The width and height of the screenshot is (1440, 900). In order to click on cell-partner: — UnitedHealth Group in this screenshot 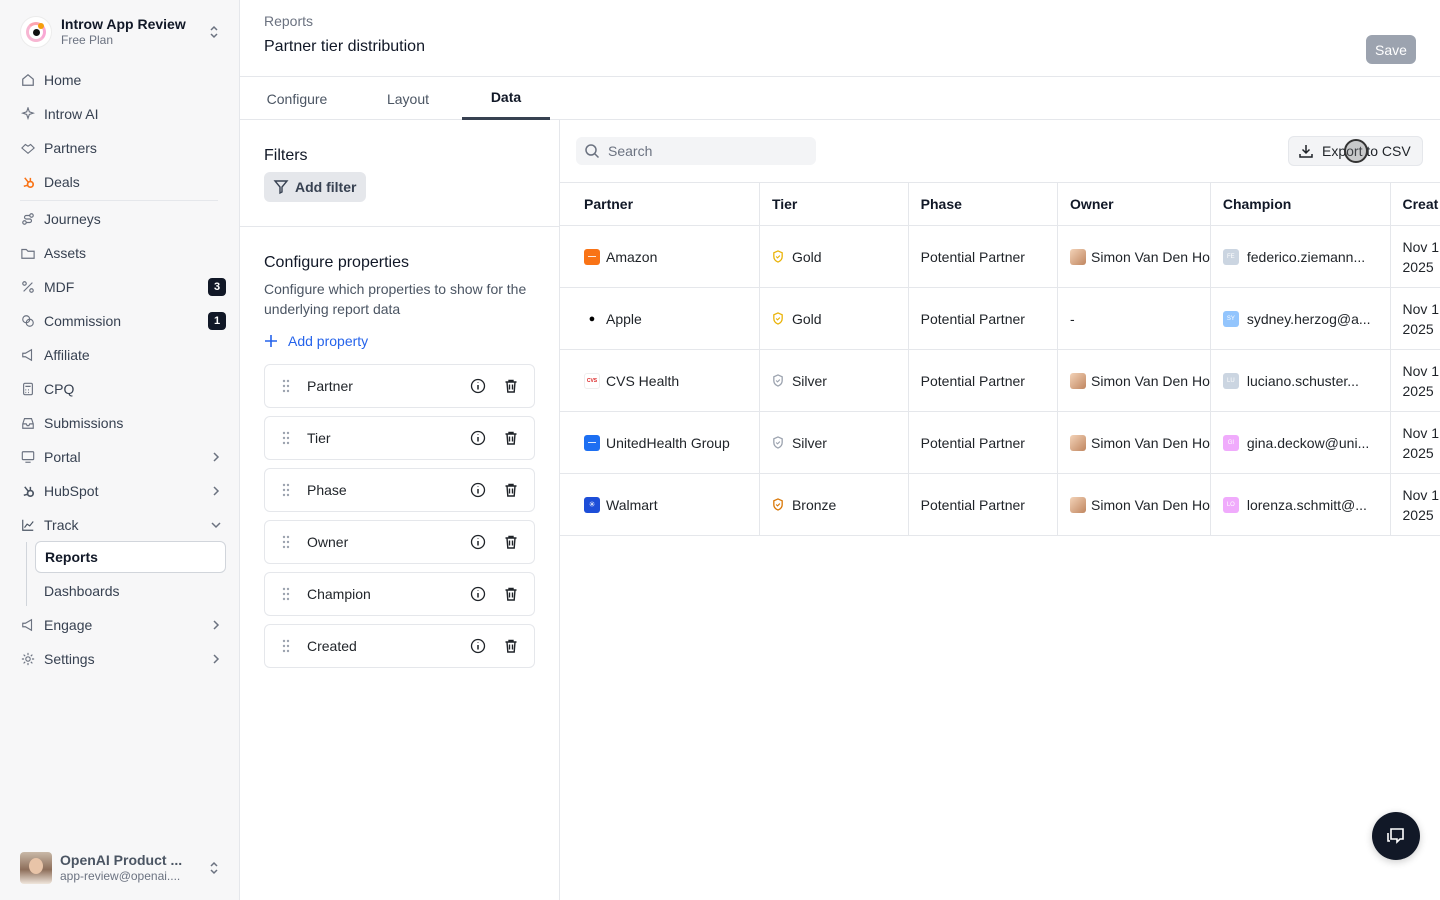, I will do `click(660, 442)`.